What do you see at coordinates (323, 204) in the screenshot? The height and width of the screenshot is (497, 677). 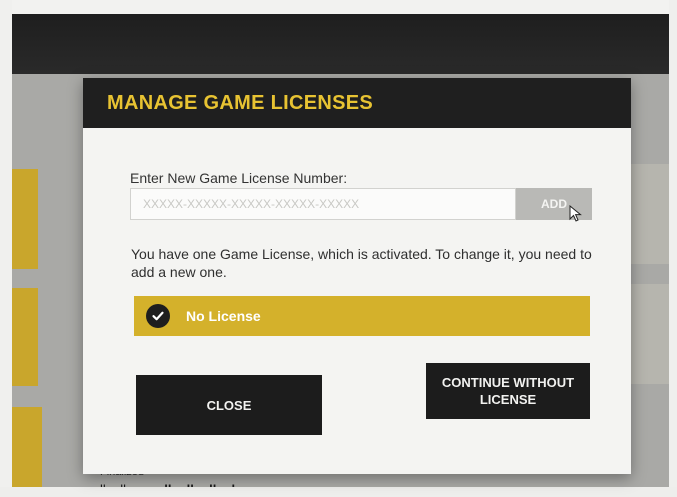 I see `license-number-input` at bounding box center [323, 204].